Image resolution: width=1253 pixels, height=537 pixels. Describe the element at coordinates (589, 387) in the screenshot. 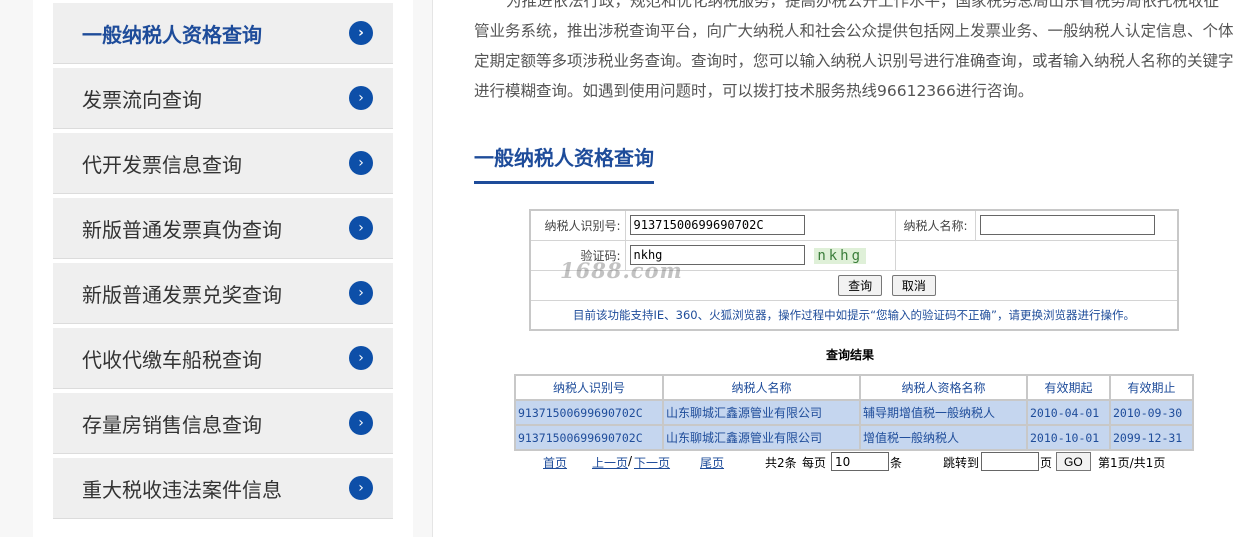

I see `column-header: 纳税人识别号` at that location.